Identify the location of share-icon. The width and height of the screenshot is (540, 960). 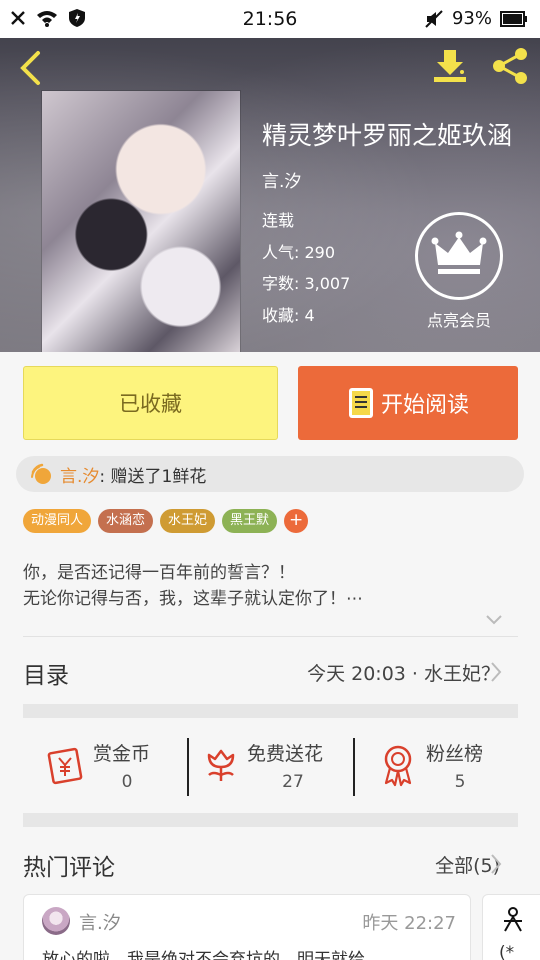
(510, 66).